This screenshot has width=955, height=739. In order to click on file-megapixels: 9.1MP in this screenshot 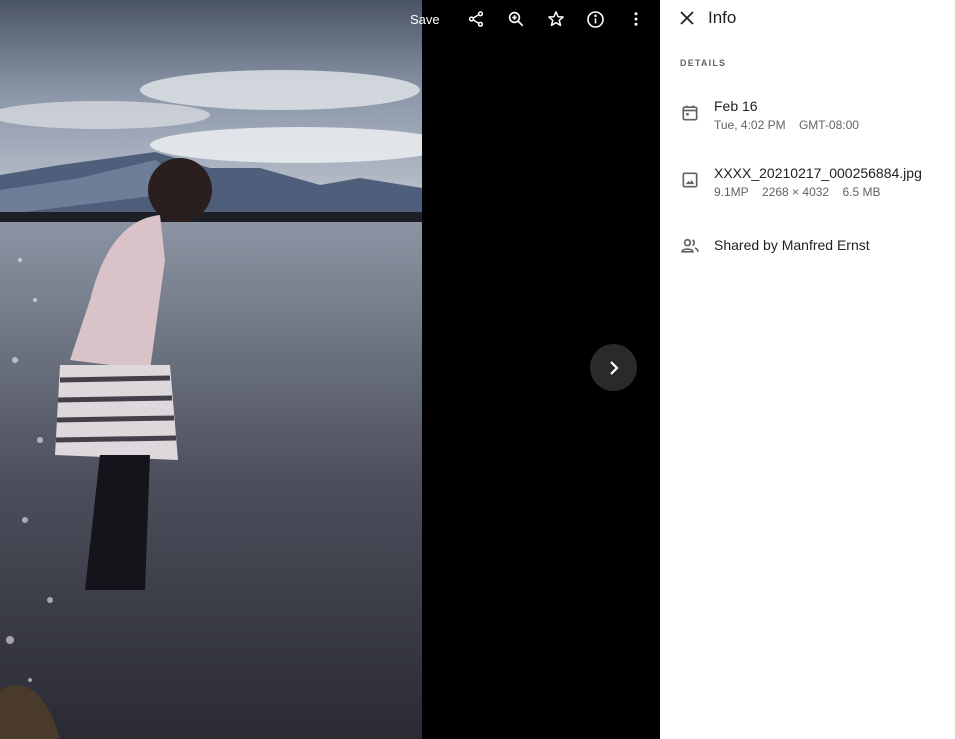, I will do `click(731, 192)`.